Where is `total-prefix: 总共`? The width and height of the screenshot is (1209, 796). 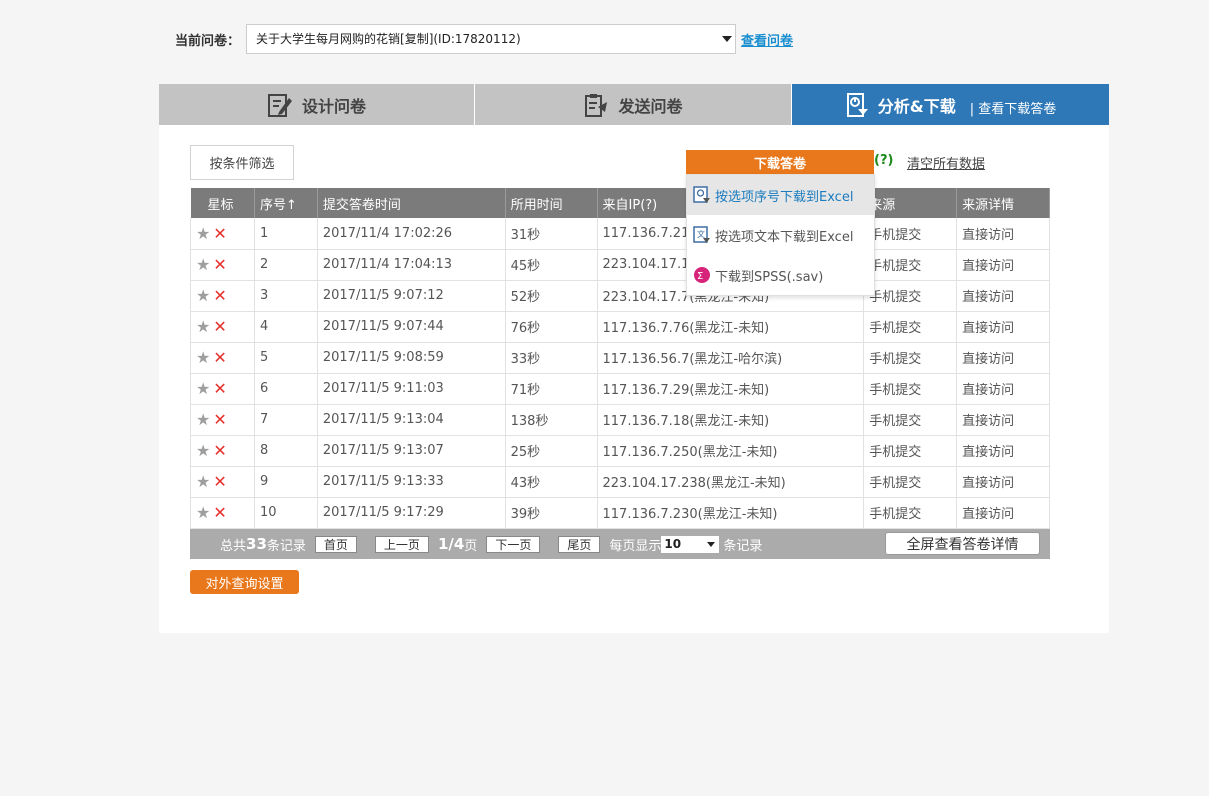 total-prefix: 总共 is located at coordinates (233, 546).